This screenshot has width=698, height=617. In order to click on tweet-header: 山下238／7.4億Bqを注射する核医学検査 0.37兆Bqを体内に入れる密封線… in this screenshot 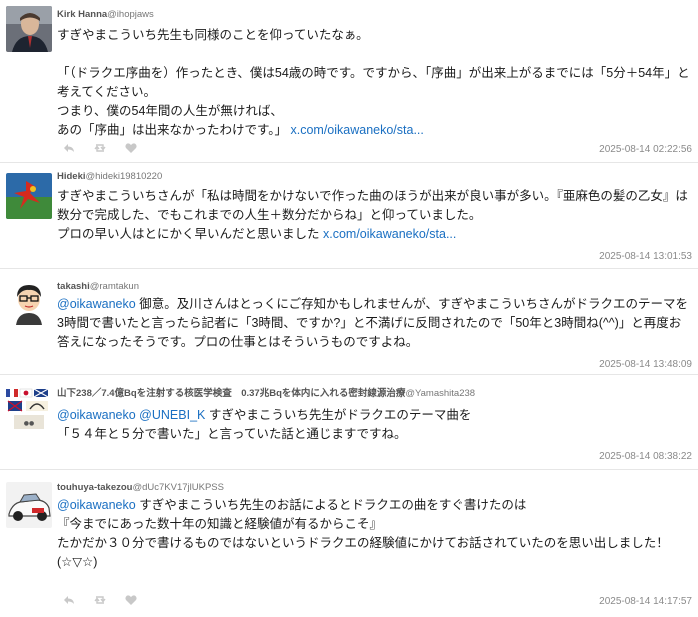, I will do `click(266, 394)`.